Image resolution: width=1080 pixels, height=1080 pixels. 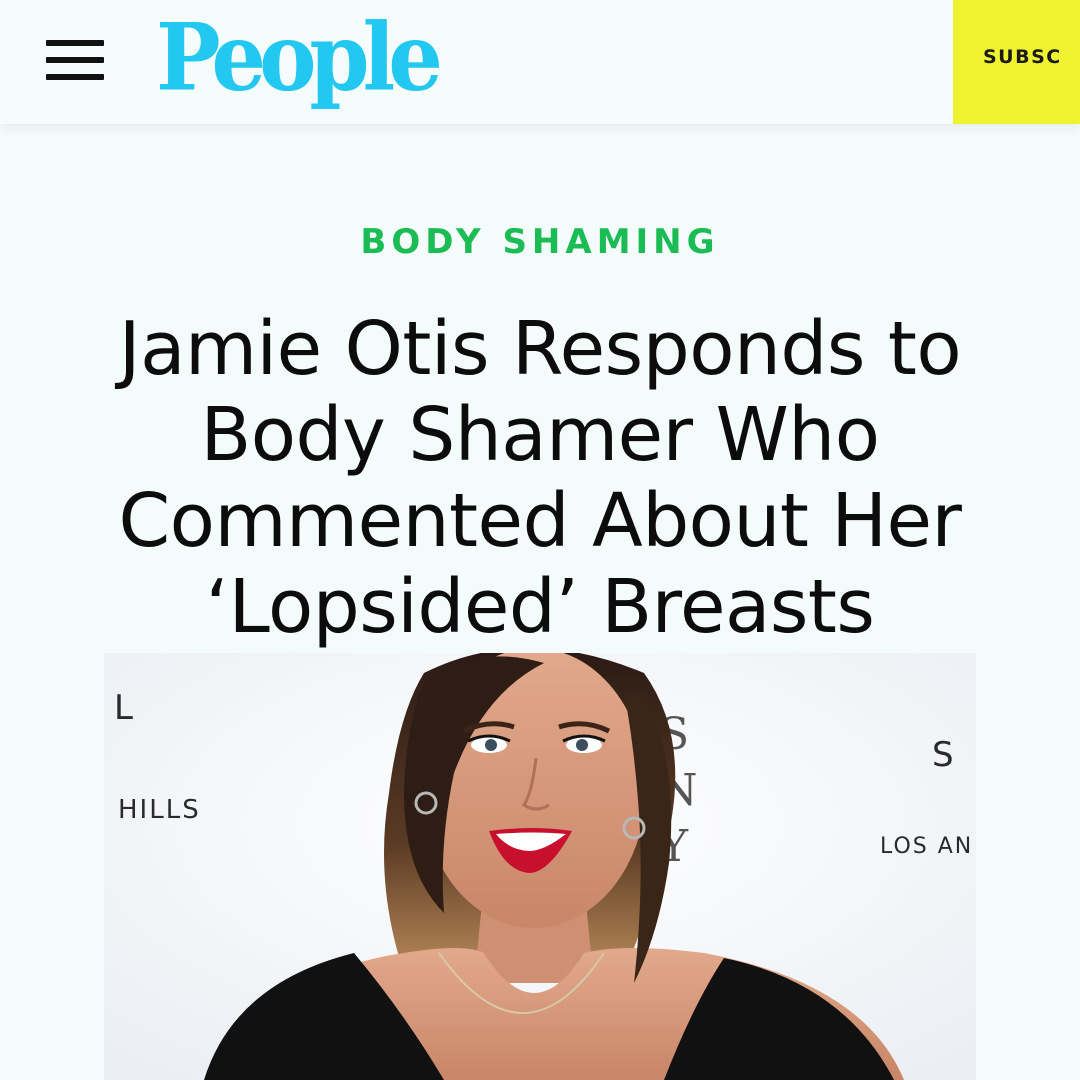 I want to click on site-header: People SUBSC, so click(x=540, y=62).